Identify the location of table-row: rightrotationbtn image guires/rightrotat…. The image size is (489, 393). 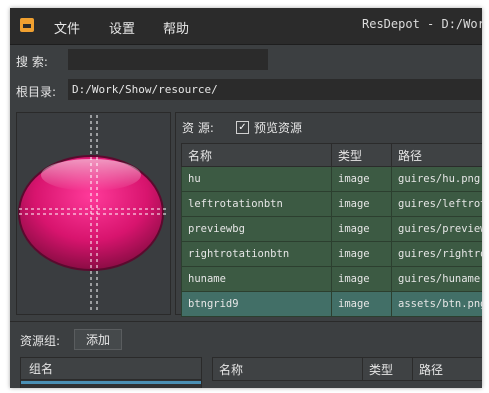
(331, 254).